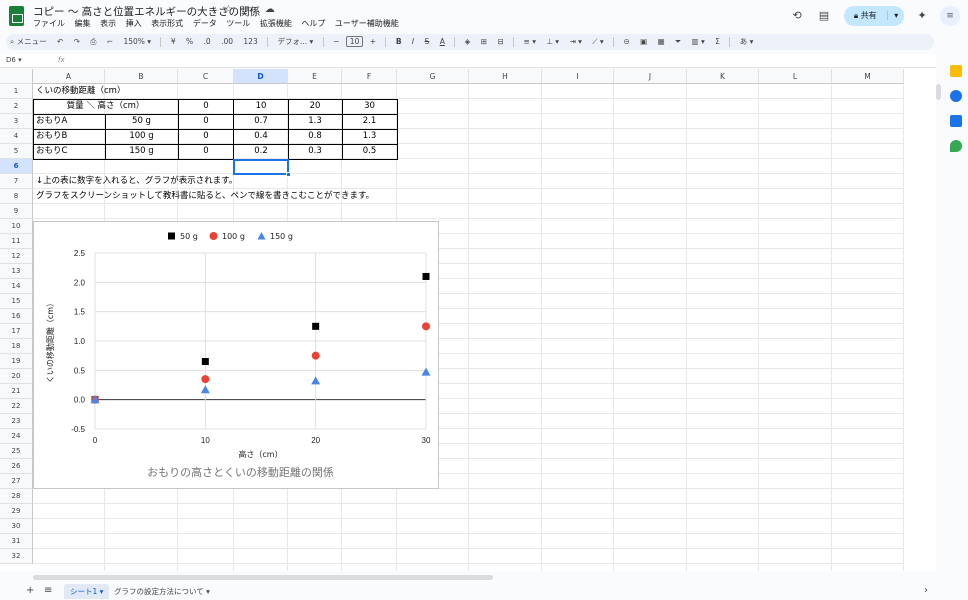  Describe the element at coordinates (16, 496) in the screenshot. I see `row-header-28: 28` at that location.